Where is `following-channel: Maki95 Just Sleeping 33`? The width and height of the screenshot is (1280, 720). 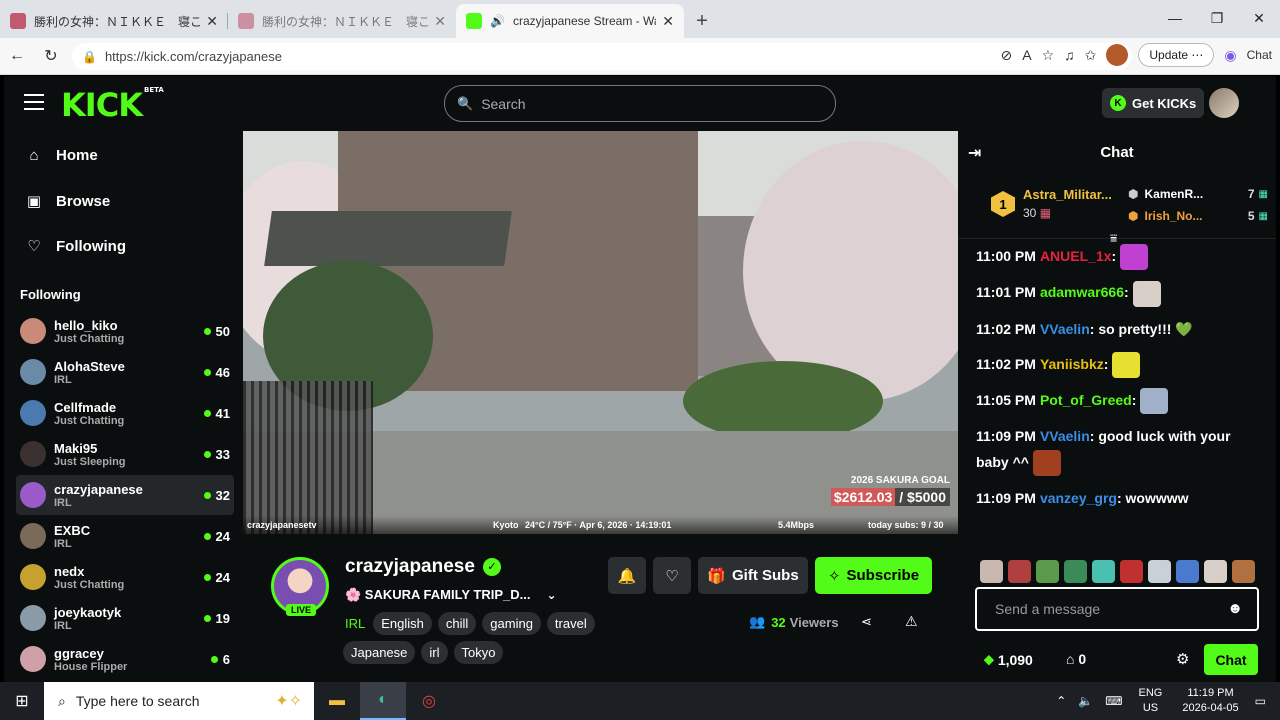
following-channel: Maki95 Just Sleeping 33 is located at coordinates (125, 454).